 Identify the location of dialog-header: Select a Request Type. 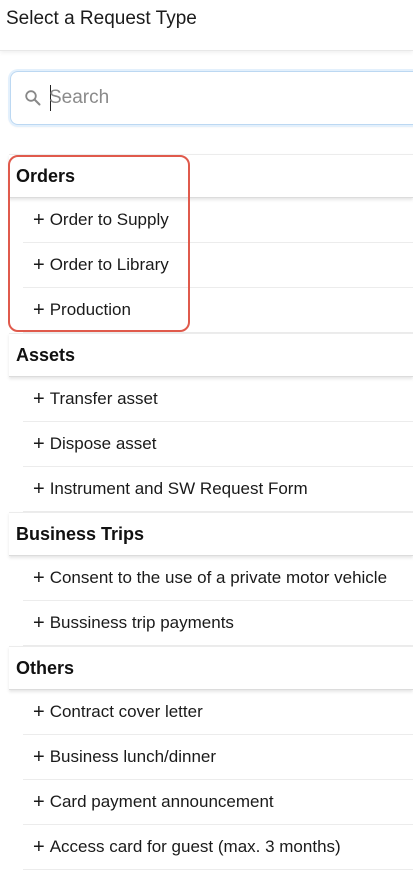
(206, 25).